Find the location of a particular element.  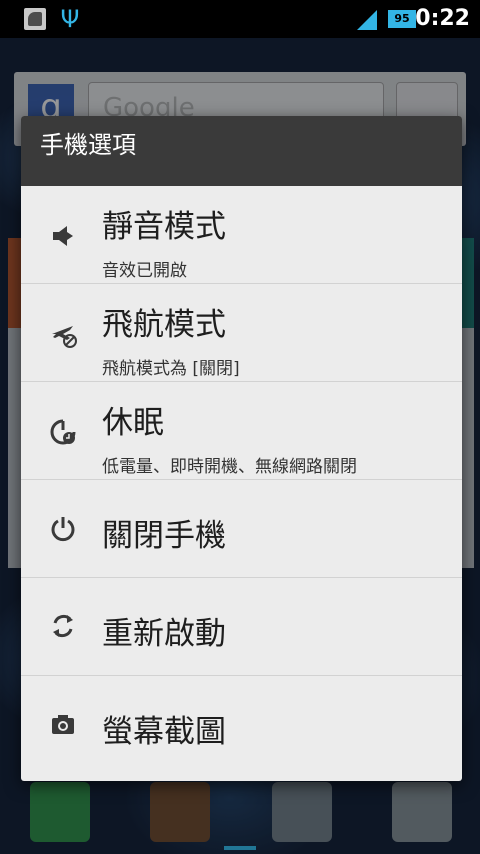

option-title: 重新啟動 is located at coordinates (164, 634).